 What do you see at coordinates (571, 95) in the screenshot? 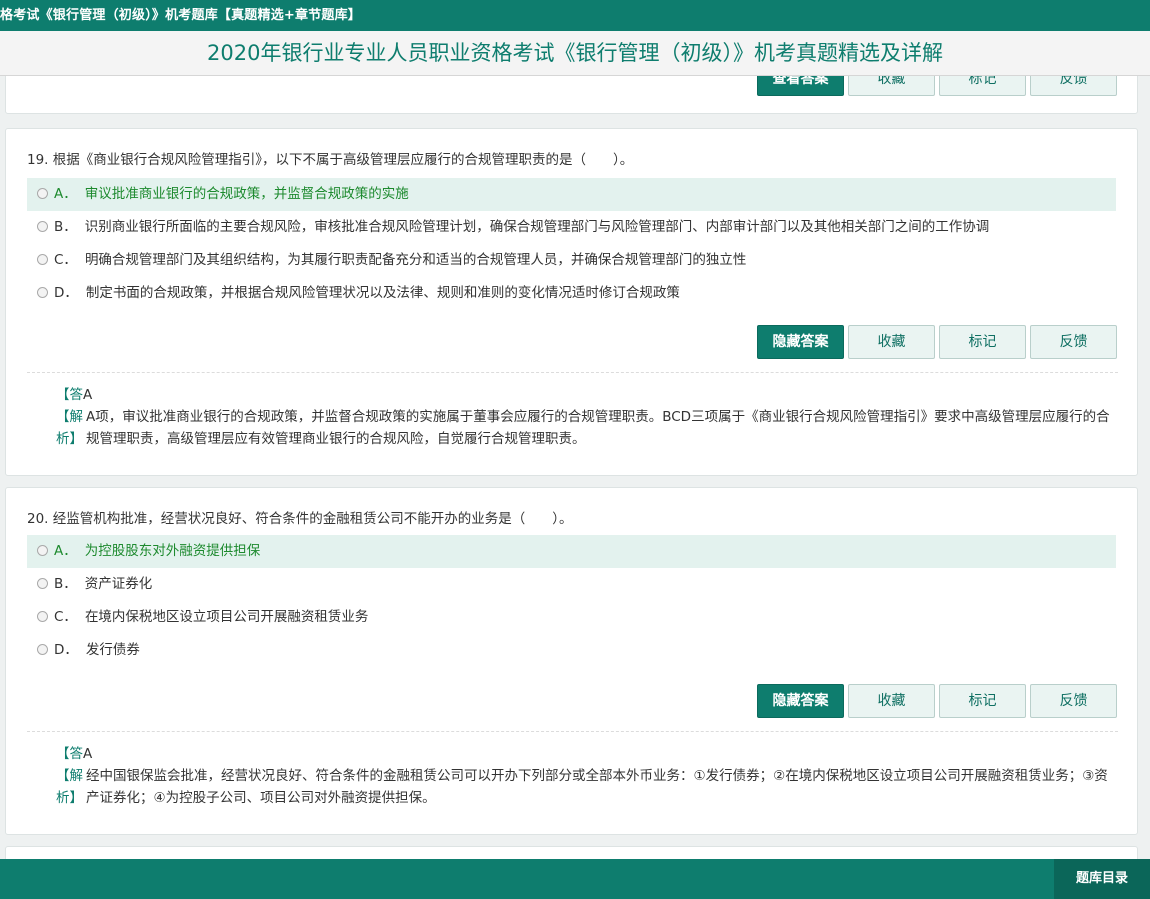
I see `question-card-prev: 查看答案 收藏 标记 反馈` at bounding box center [571, 95].